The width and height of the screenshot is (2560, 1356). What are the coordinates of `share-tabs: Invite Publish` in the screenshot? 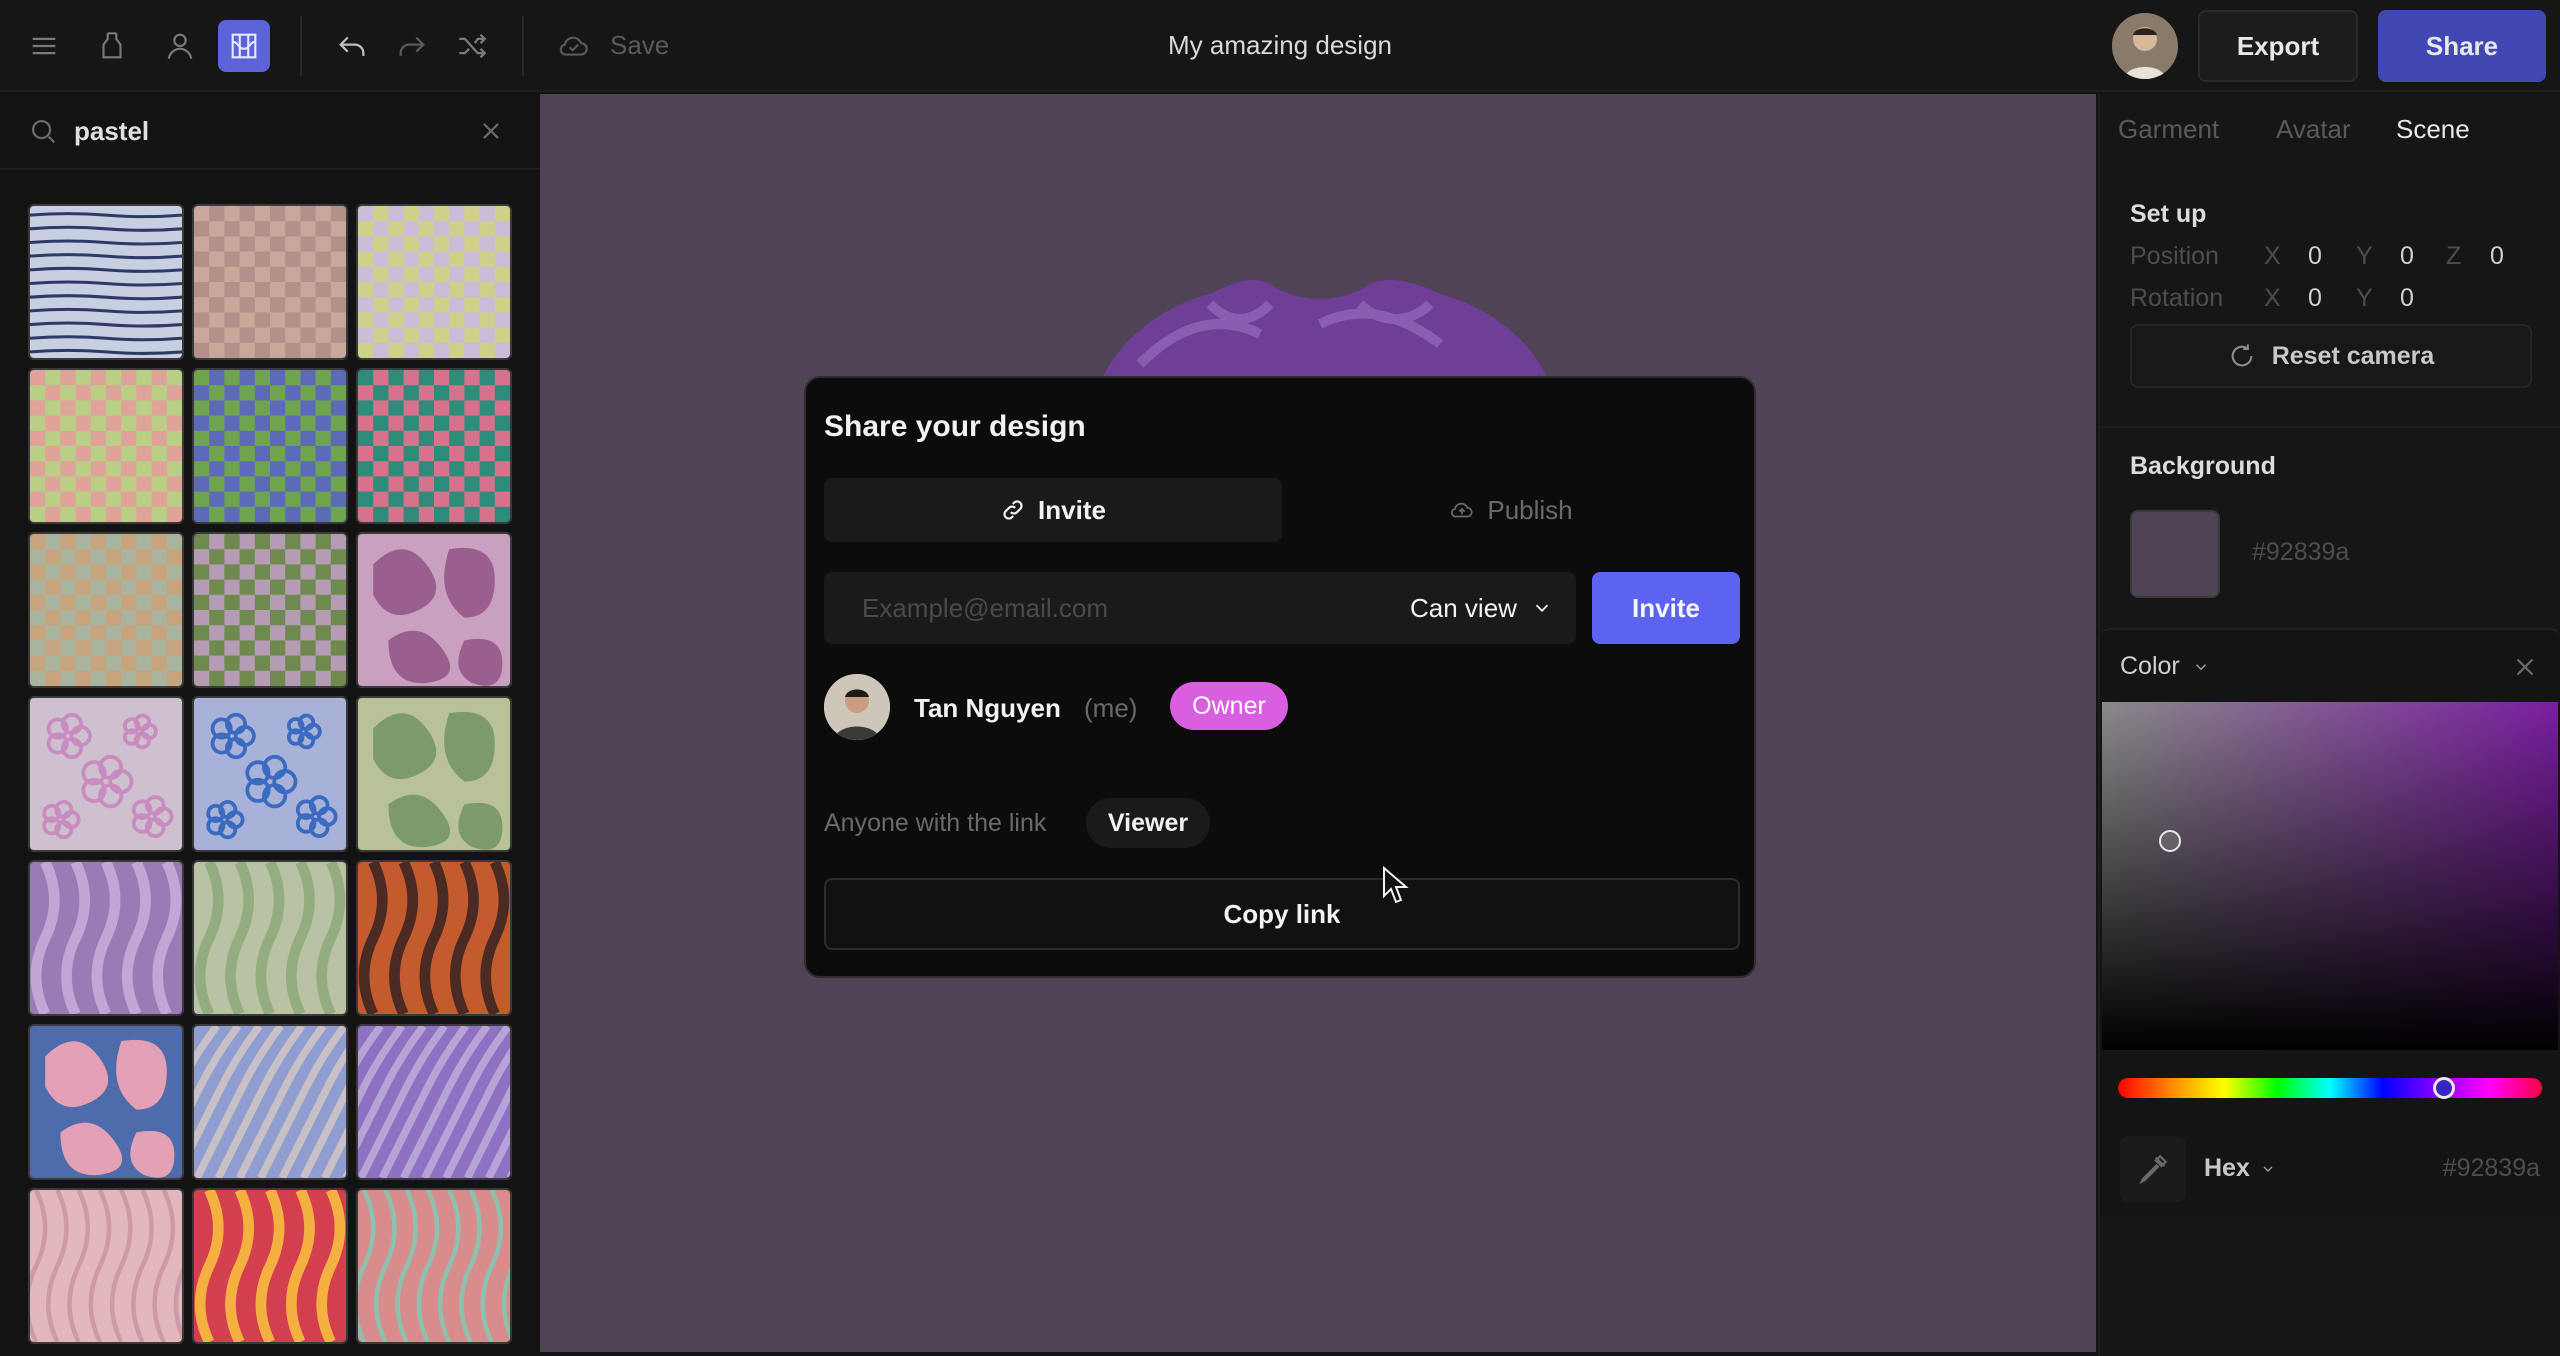 It's located at (1281, 510).